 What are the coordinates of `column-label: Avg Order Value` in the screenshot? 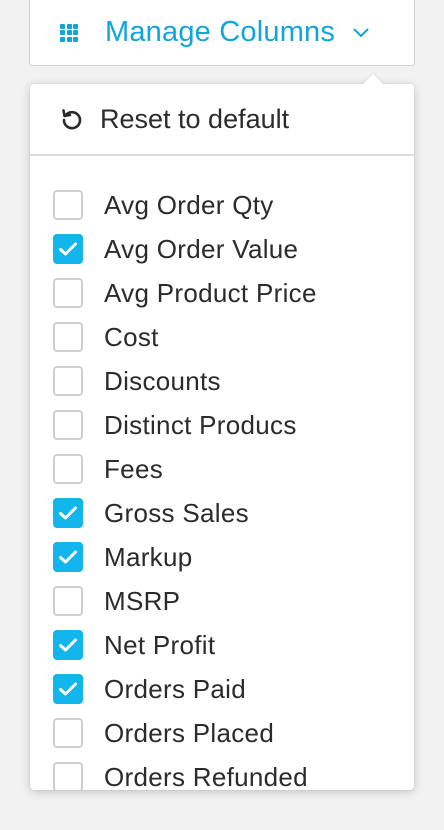 It's located at (201, 248).